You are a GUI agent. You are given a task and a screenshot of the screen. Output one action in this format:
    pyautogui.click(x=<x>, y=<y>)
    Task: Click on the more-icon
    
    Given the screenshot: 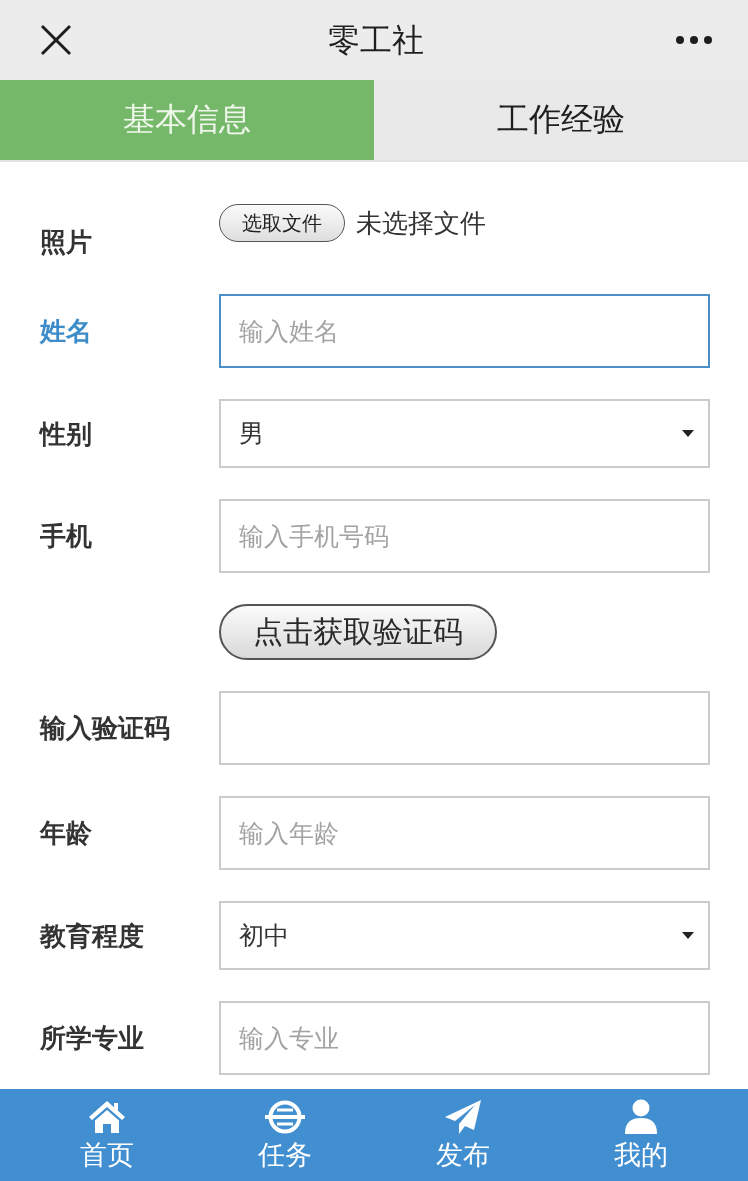 What is the action you would take?
    pyautogui.click(x=694, y=40)
    